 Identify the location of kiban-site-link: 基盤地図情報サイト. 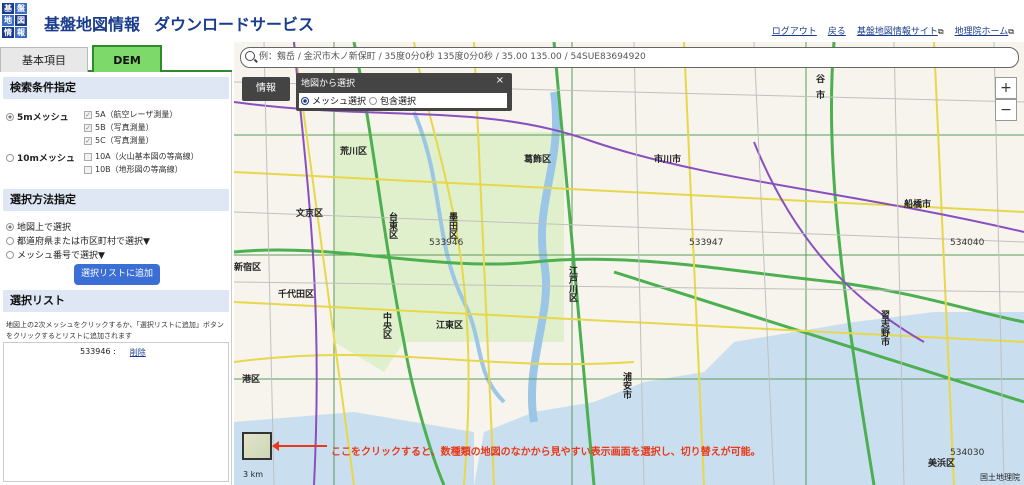
(897, 32).